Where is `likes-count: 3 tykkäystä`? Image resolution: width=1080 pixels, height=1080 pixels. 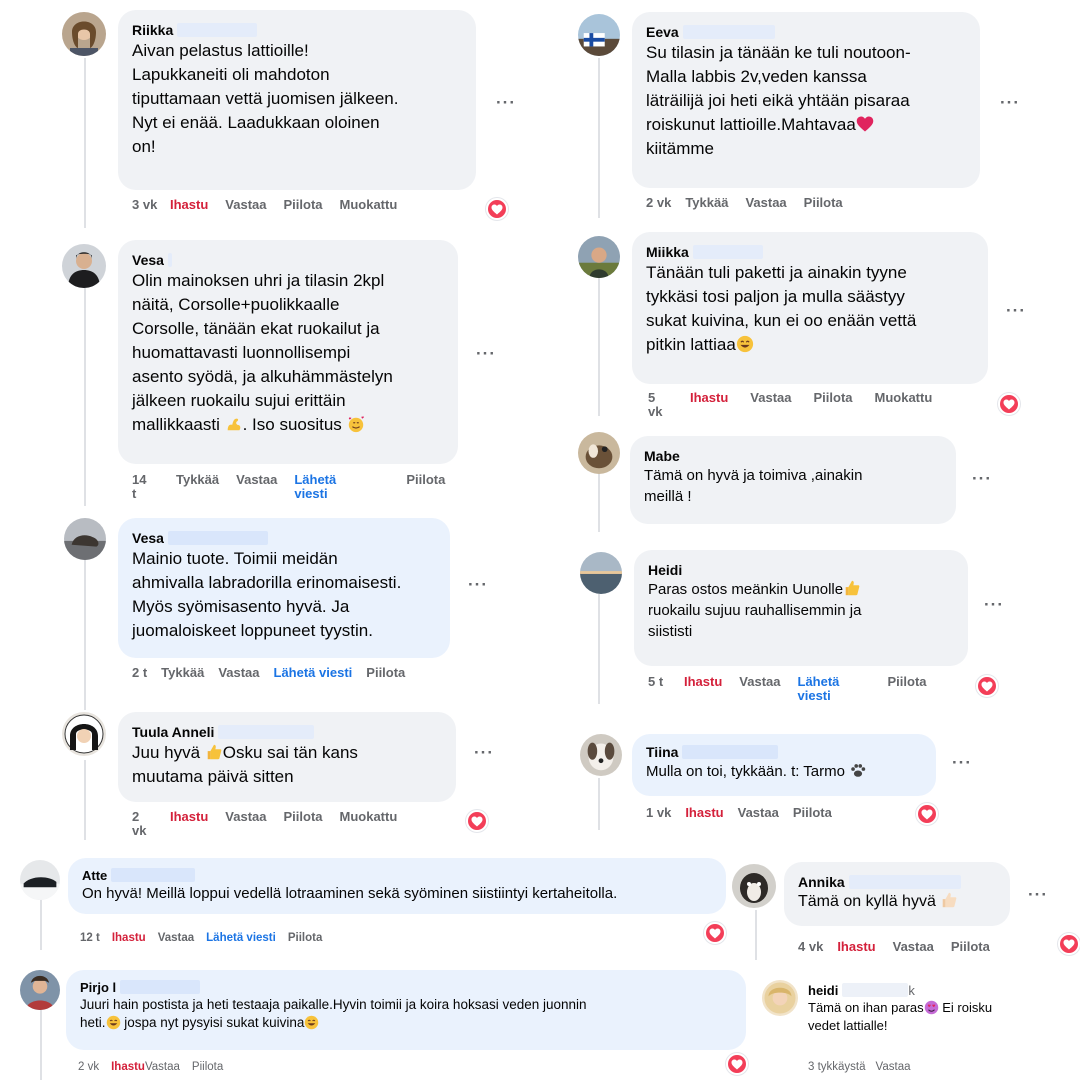
likes-count: 3 tykkäystä is located at coordinates (837, 1067).